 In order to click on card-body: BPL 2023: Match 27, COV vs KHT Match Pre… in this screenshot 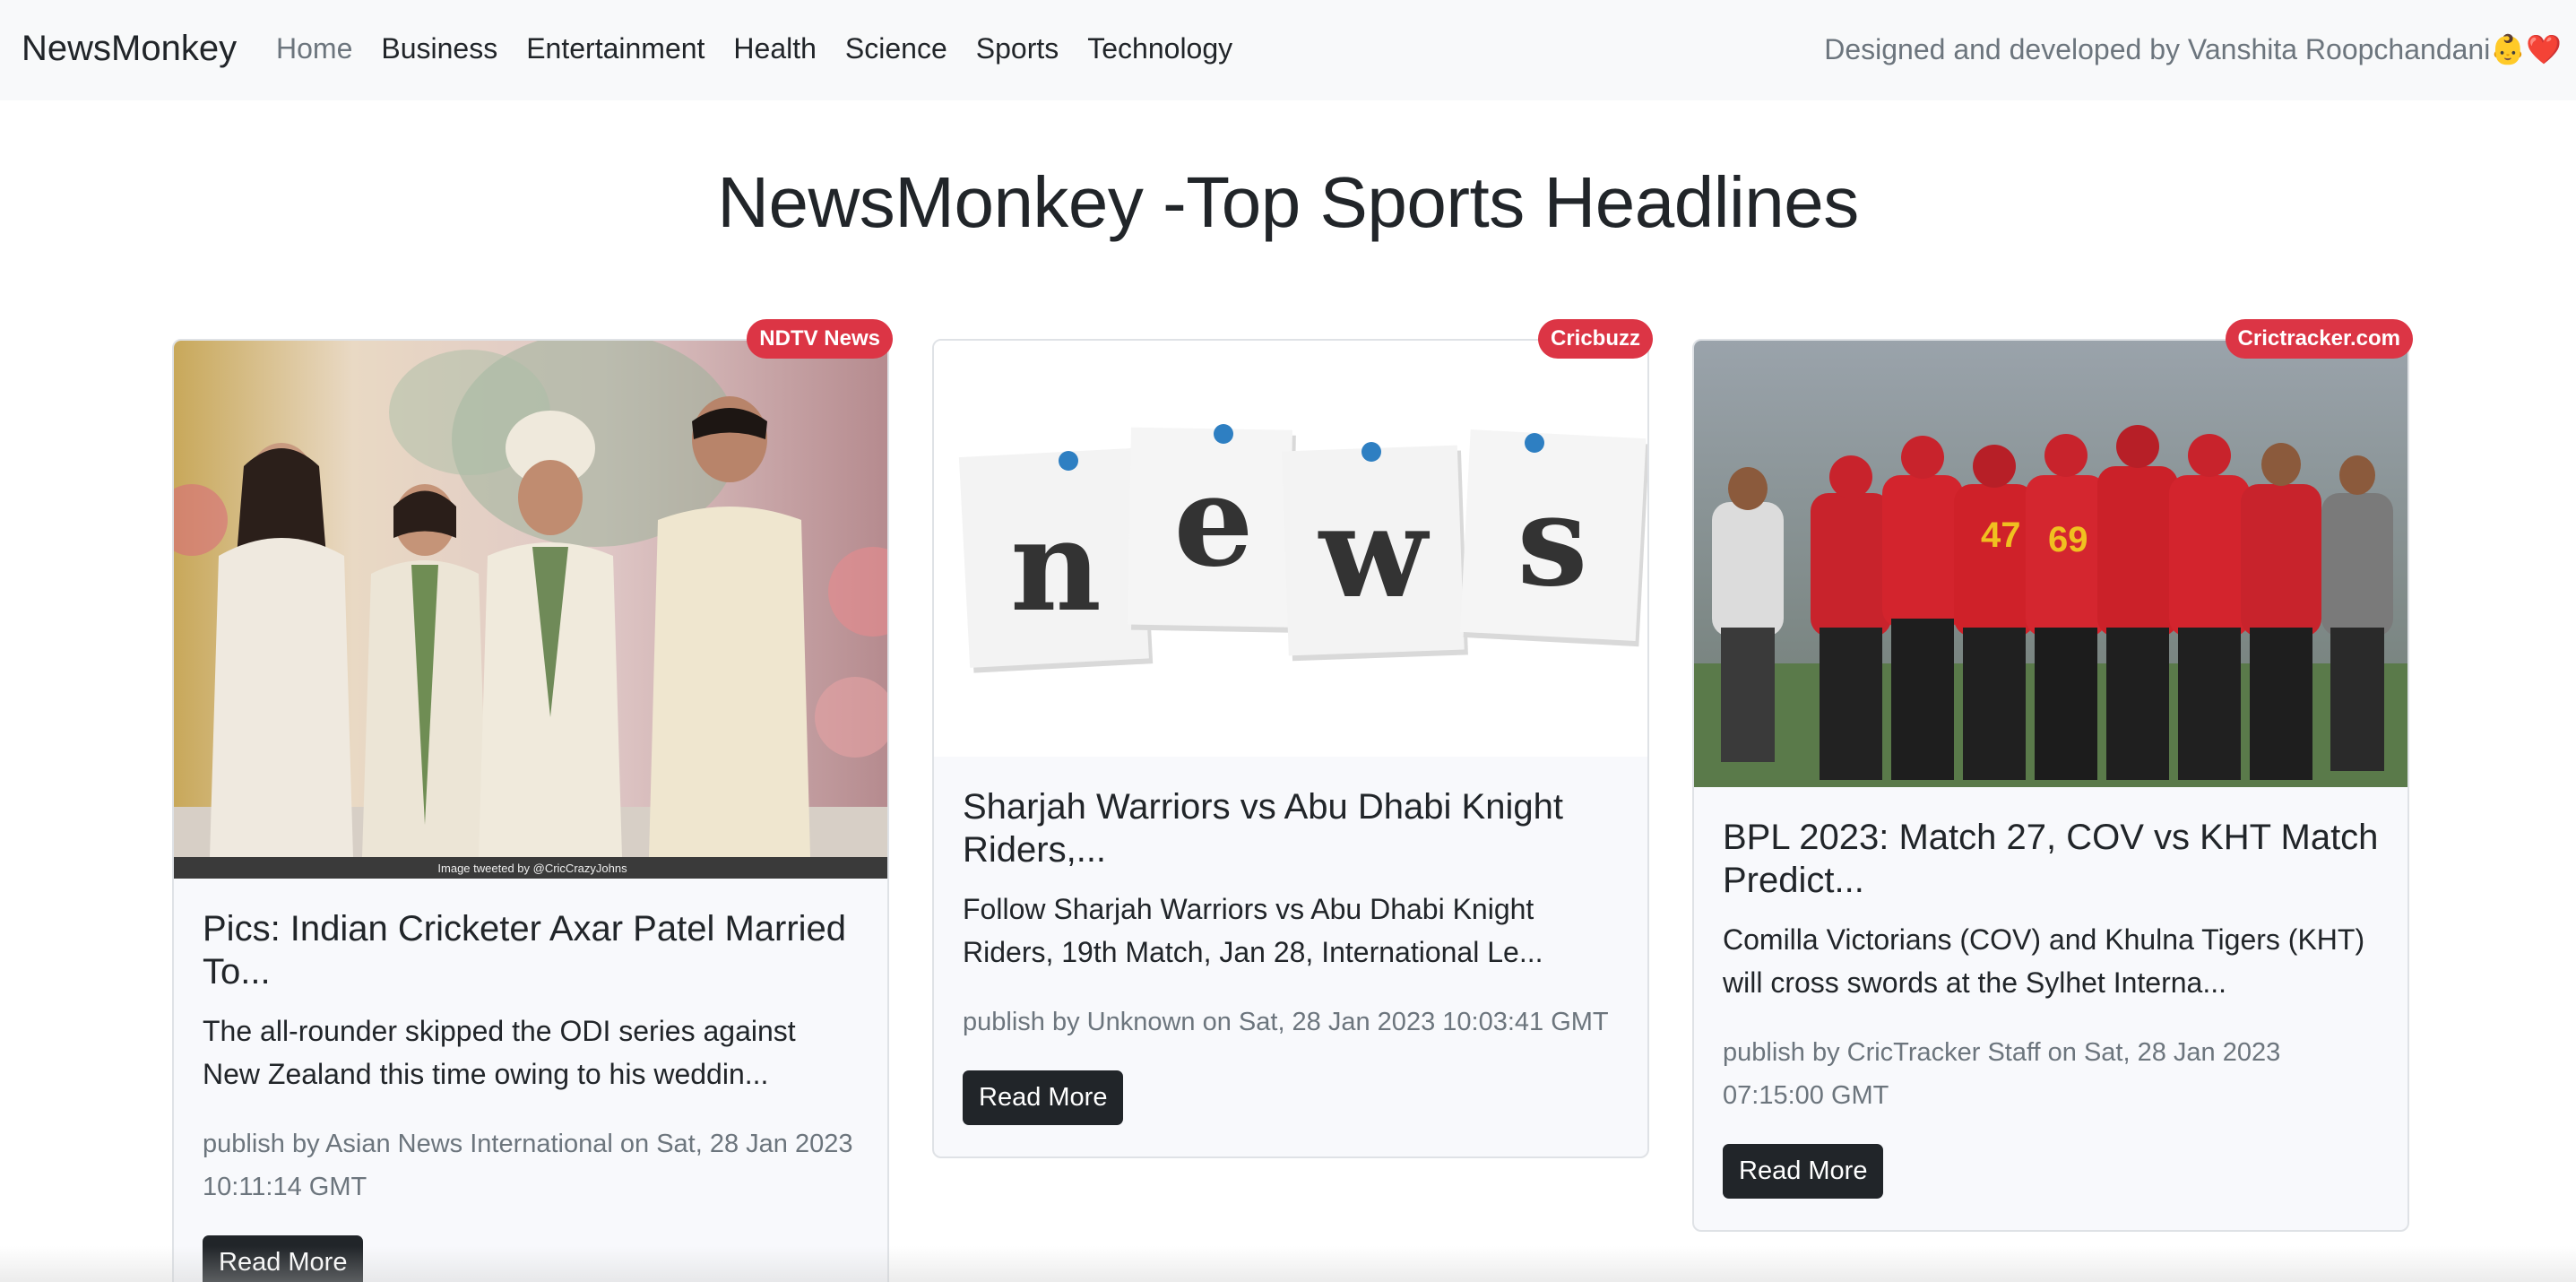, I will do `click(2050, 1011)`.